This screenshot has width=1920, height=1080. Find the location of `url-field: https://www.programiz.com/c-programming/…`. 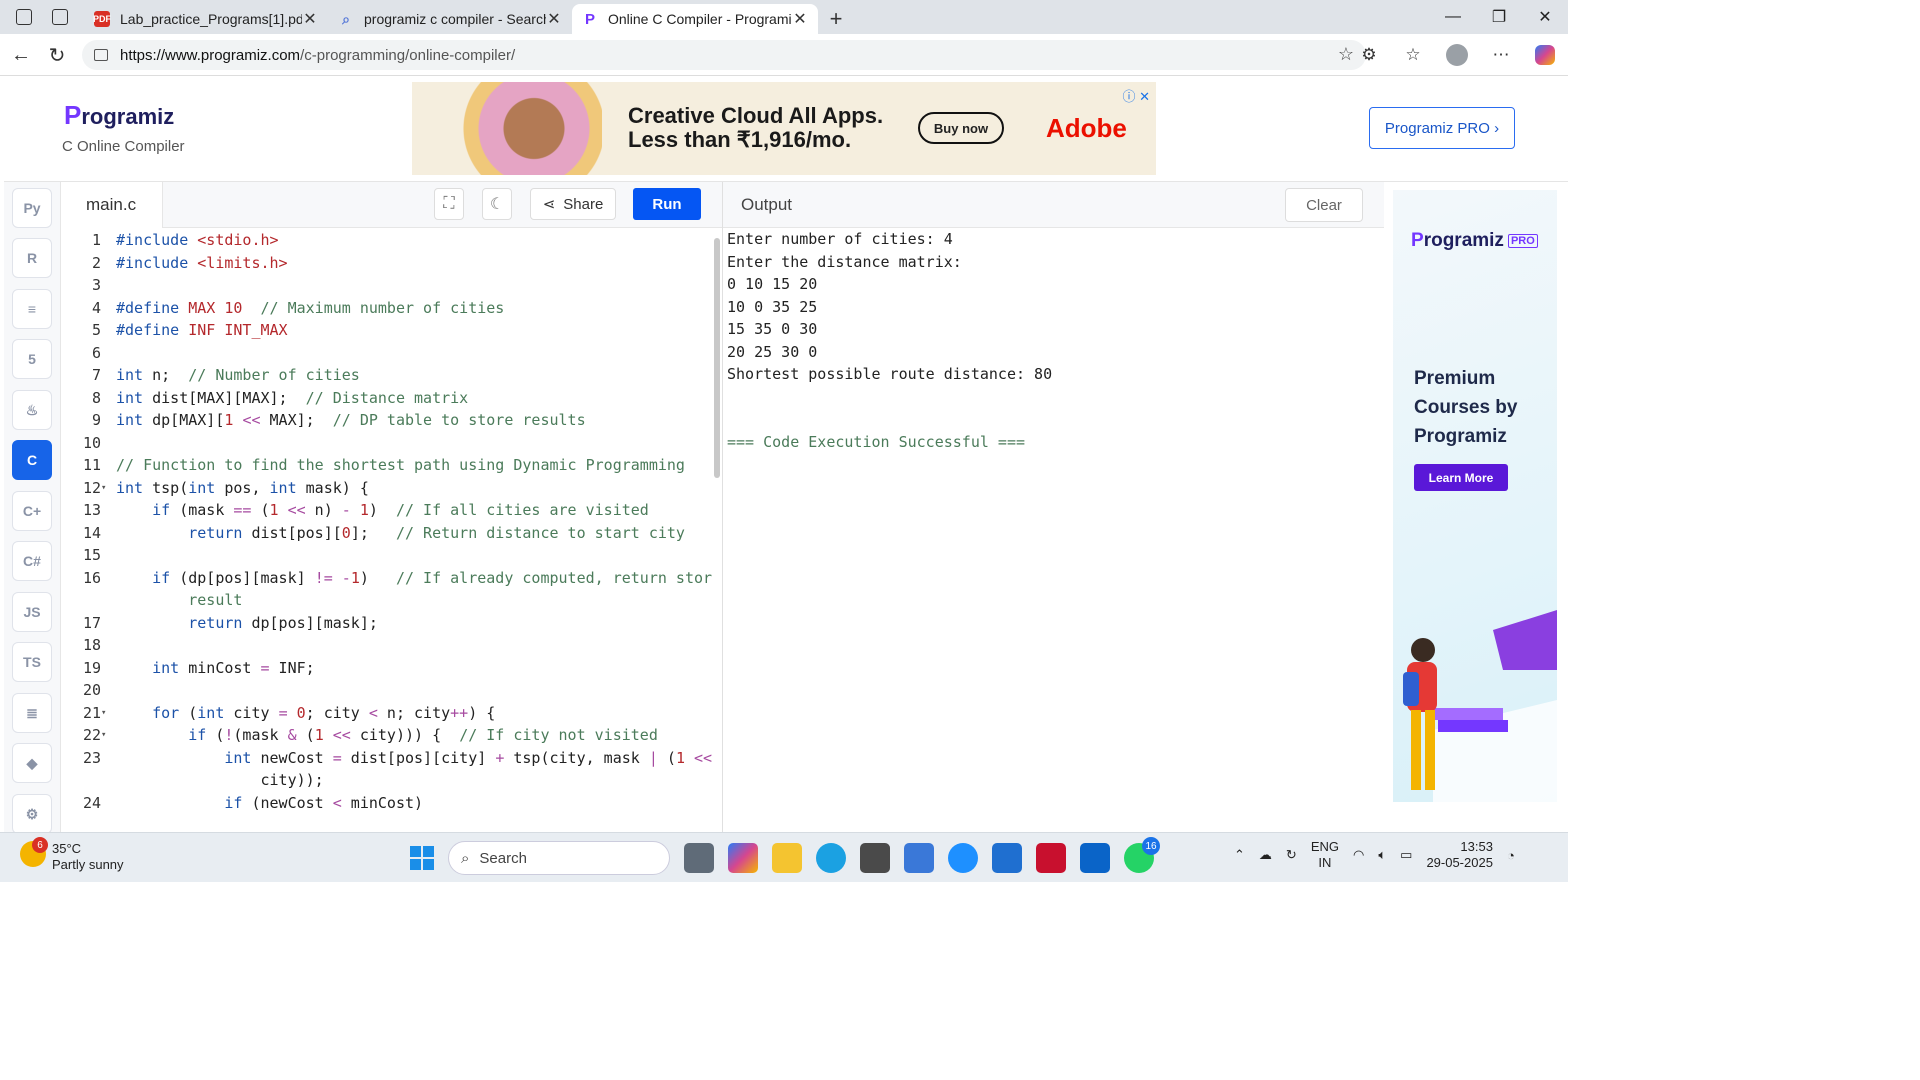

url-field: https://www.programiz.com/c-programming/… is located at coordinates (724, 55).